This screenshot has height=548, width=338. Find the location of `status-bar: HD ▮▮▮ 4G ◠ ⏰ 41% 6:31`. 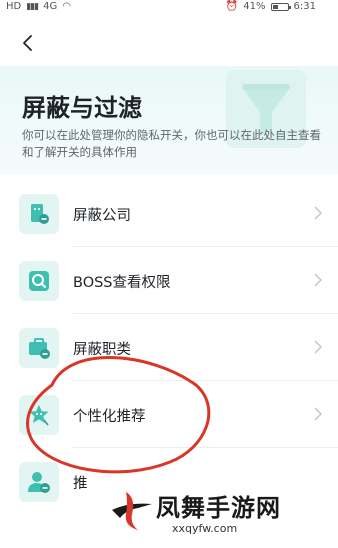

status-bar: HD ▮▮▮ 4G ◠ ⏰ 41% 6:31 is located at coordinates (169, 8).